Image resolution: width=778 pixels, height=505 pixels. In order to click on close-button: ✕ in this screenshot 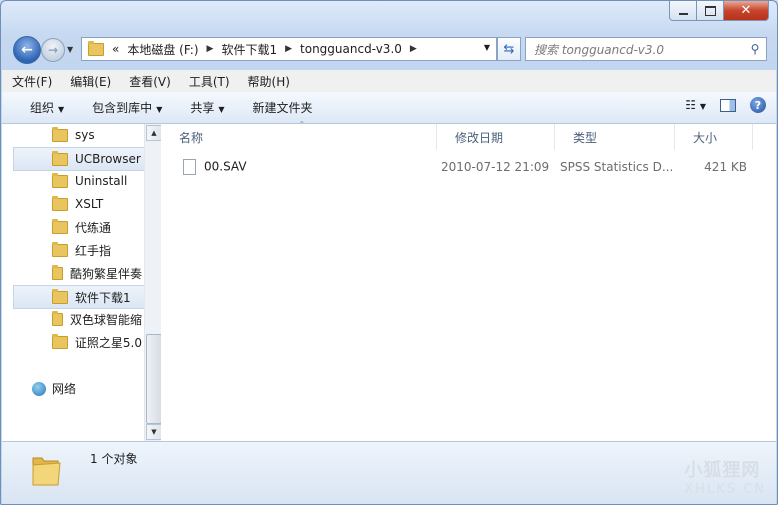, I will do `click(746, 11)`.